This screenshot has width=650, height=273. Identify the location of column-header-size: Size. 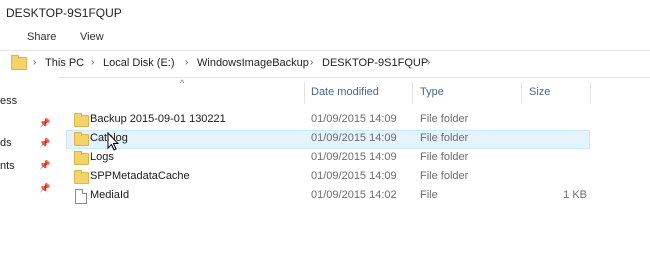
(539, 92).